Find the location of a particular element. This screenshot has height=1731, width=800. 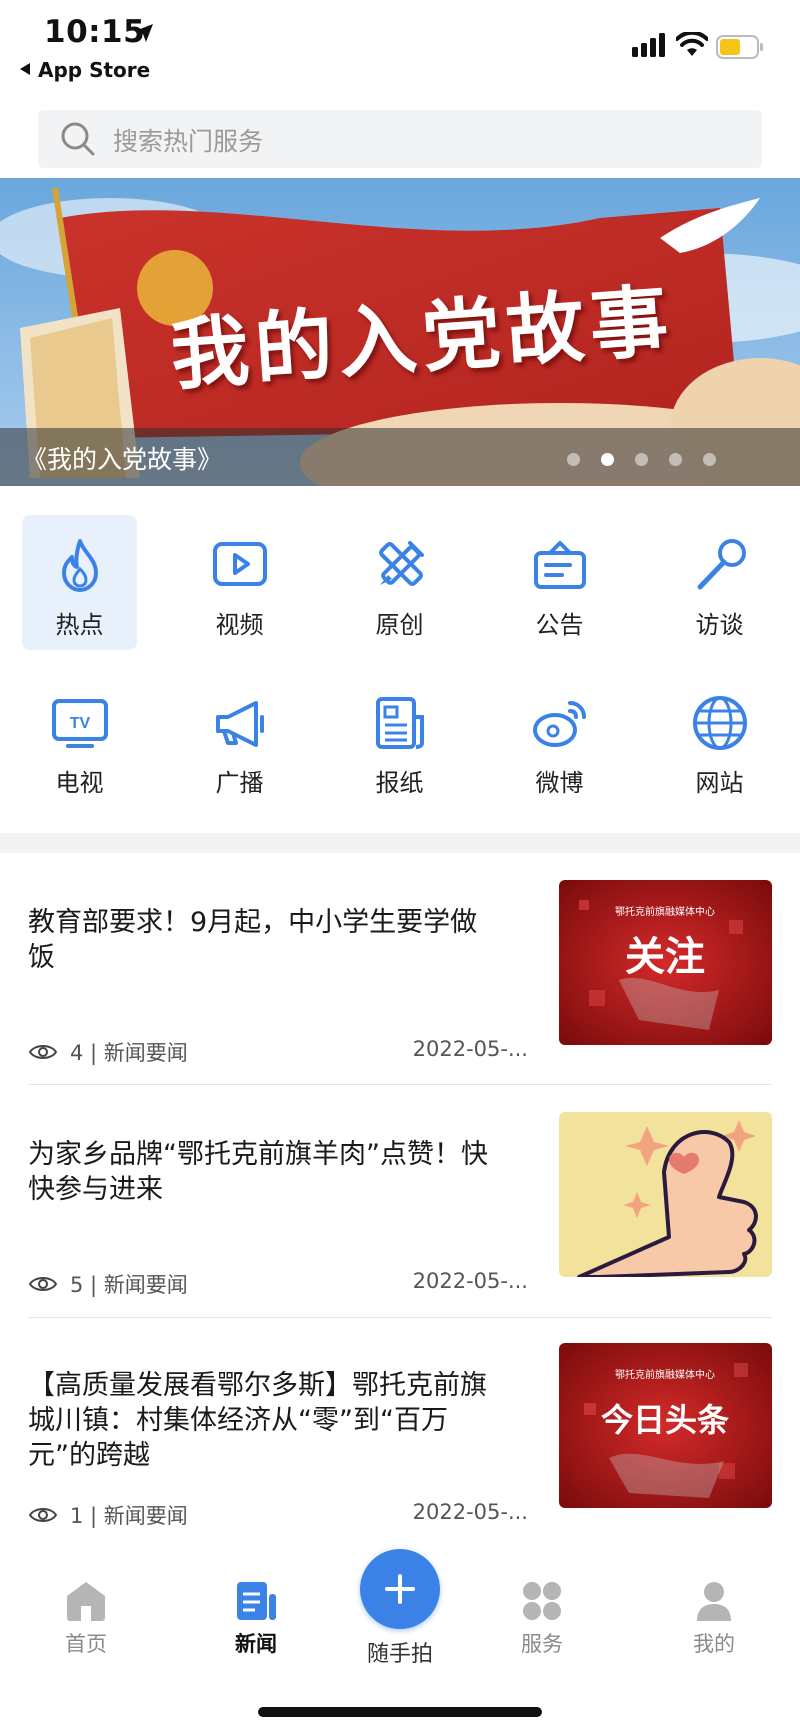

category-website: 网站 is located at coordinates (719, 740).